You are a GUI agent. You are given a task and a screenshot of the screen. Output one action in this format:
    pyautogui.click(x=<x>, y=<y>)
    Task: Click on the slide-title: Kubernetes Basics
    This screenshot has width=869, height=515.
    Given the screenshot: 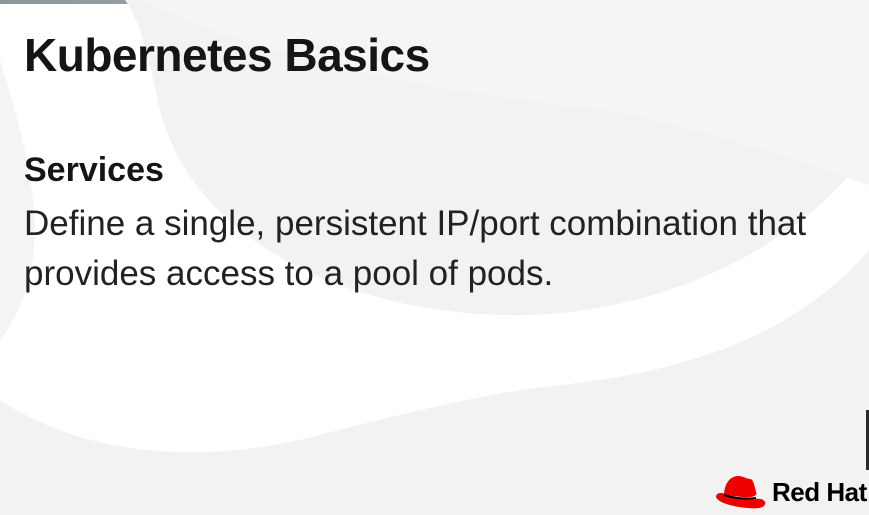 What is the action you would take?
    pyautogui.click(x=227, y=55)
    